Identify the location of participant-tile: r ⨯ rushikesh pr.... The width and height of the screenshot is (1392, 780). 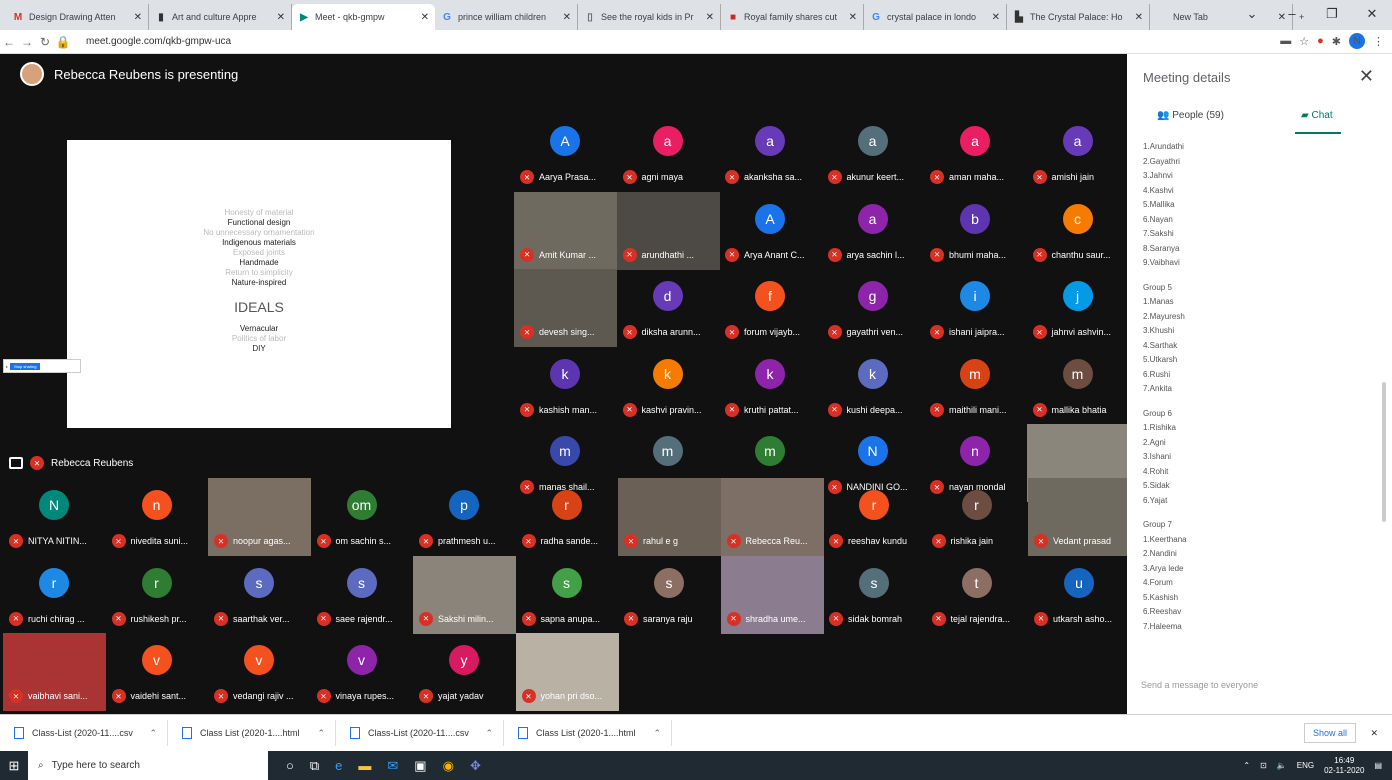
(157, 595).